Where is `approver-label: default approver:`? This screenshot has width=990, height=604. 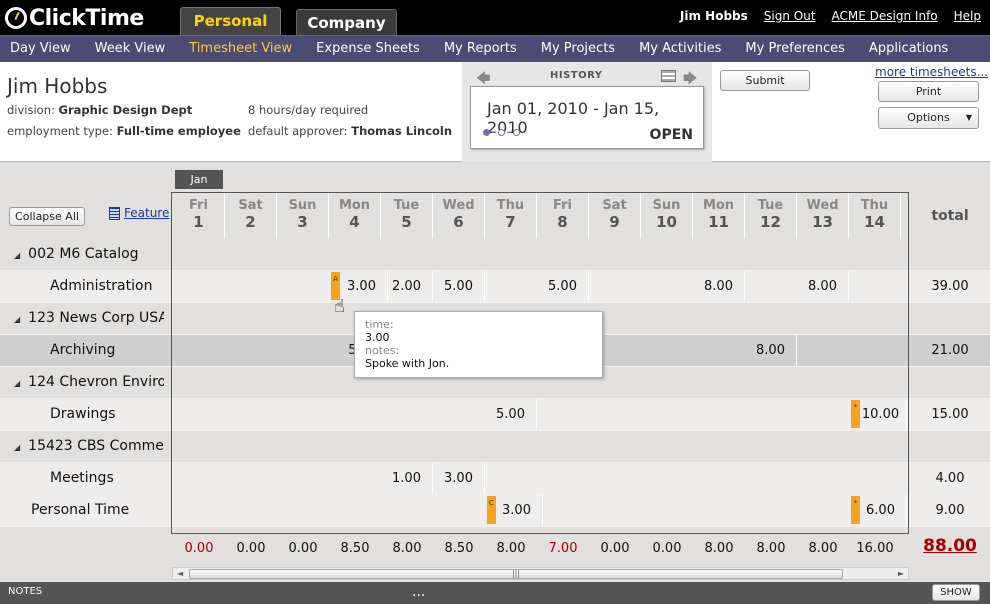
approver-label: default approver: is located at coordinates (298, 131).